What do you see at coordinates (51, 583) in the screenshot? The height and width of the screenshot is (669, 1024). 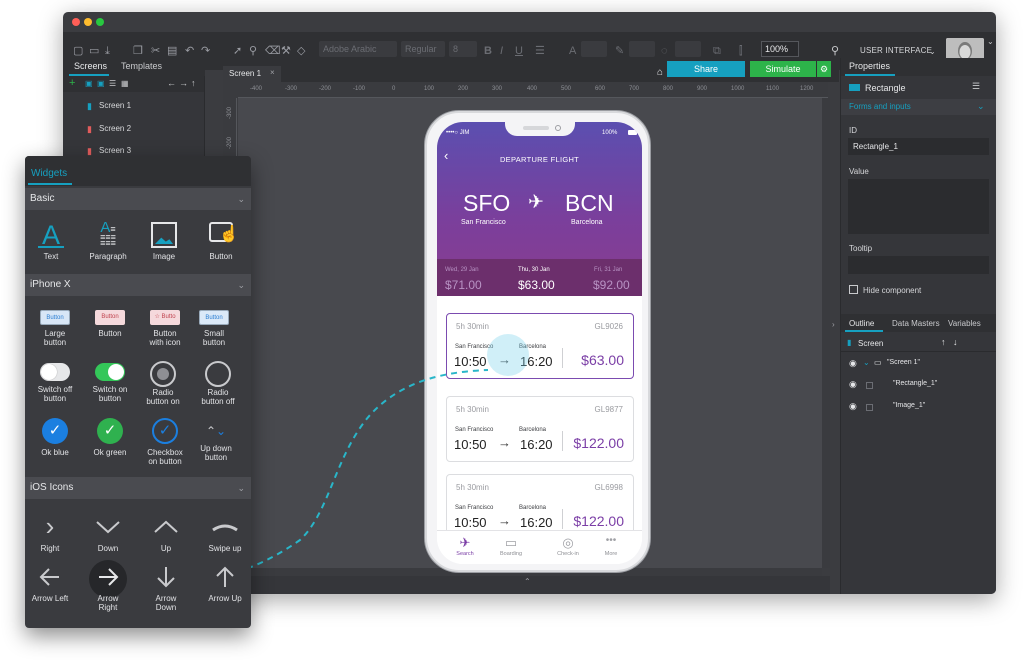 I see `widget-arrow-left: Arrow Left` at bounding box center [51, 583].